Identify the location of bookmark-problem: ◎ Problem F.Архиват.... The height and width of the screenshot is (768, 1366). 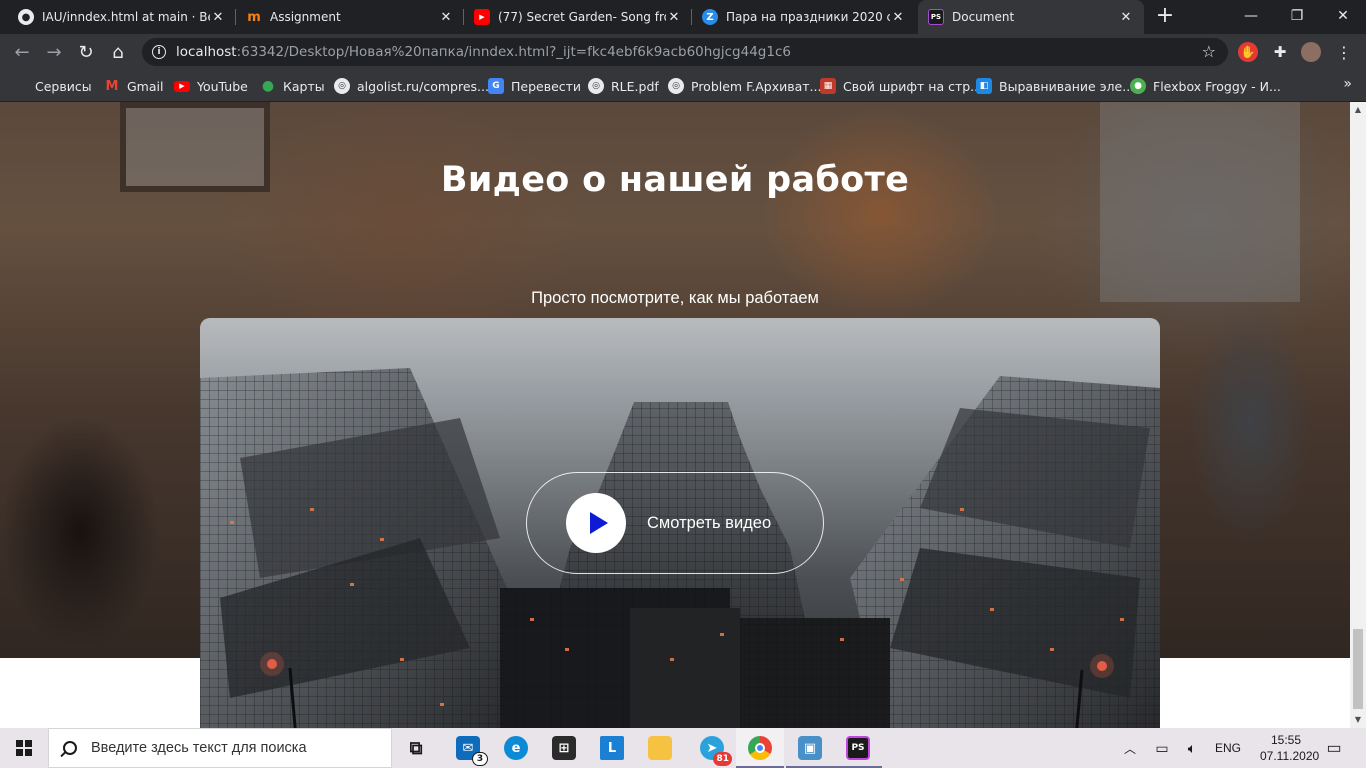
(744, 86).